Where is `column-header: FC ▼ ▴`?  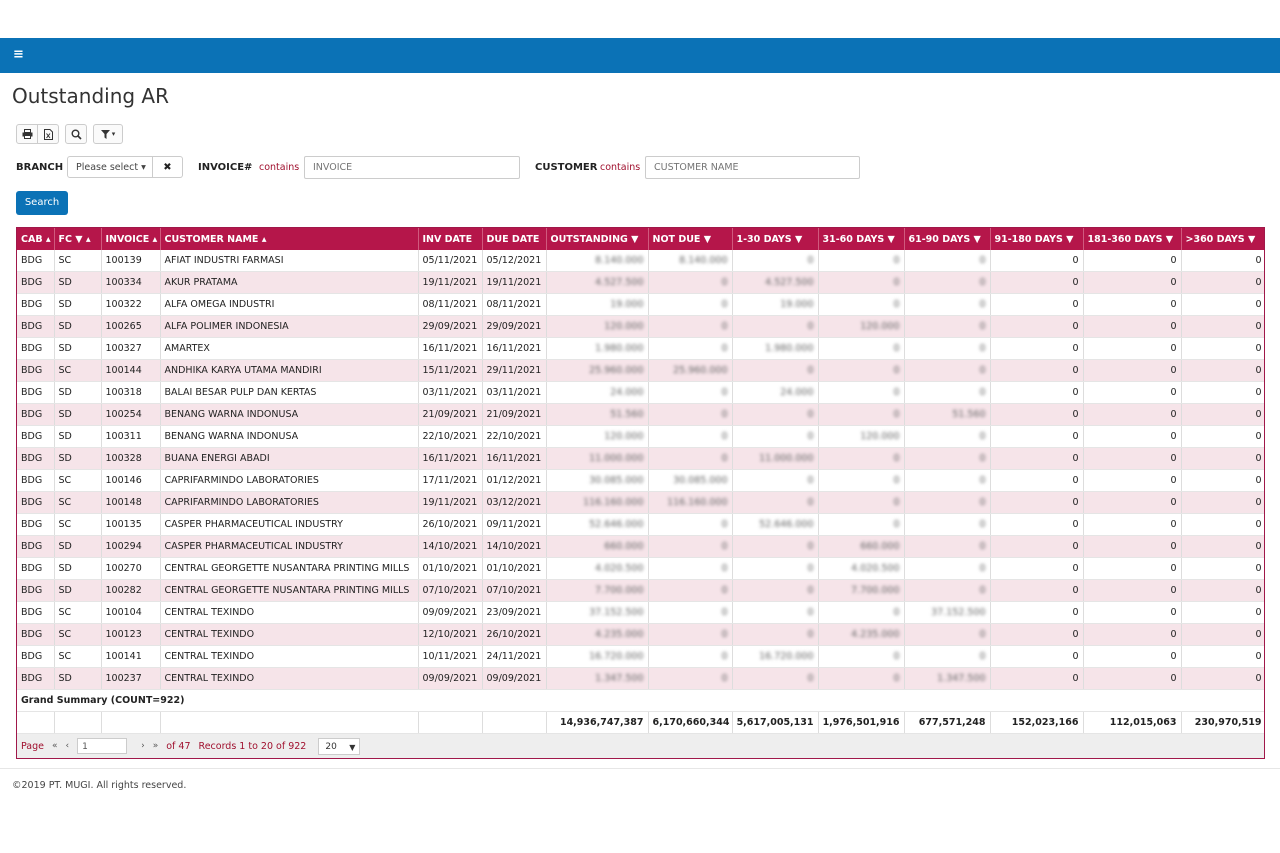
column-header: FC ▼ ▴ is located at coordinates (78, 239).